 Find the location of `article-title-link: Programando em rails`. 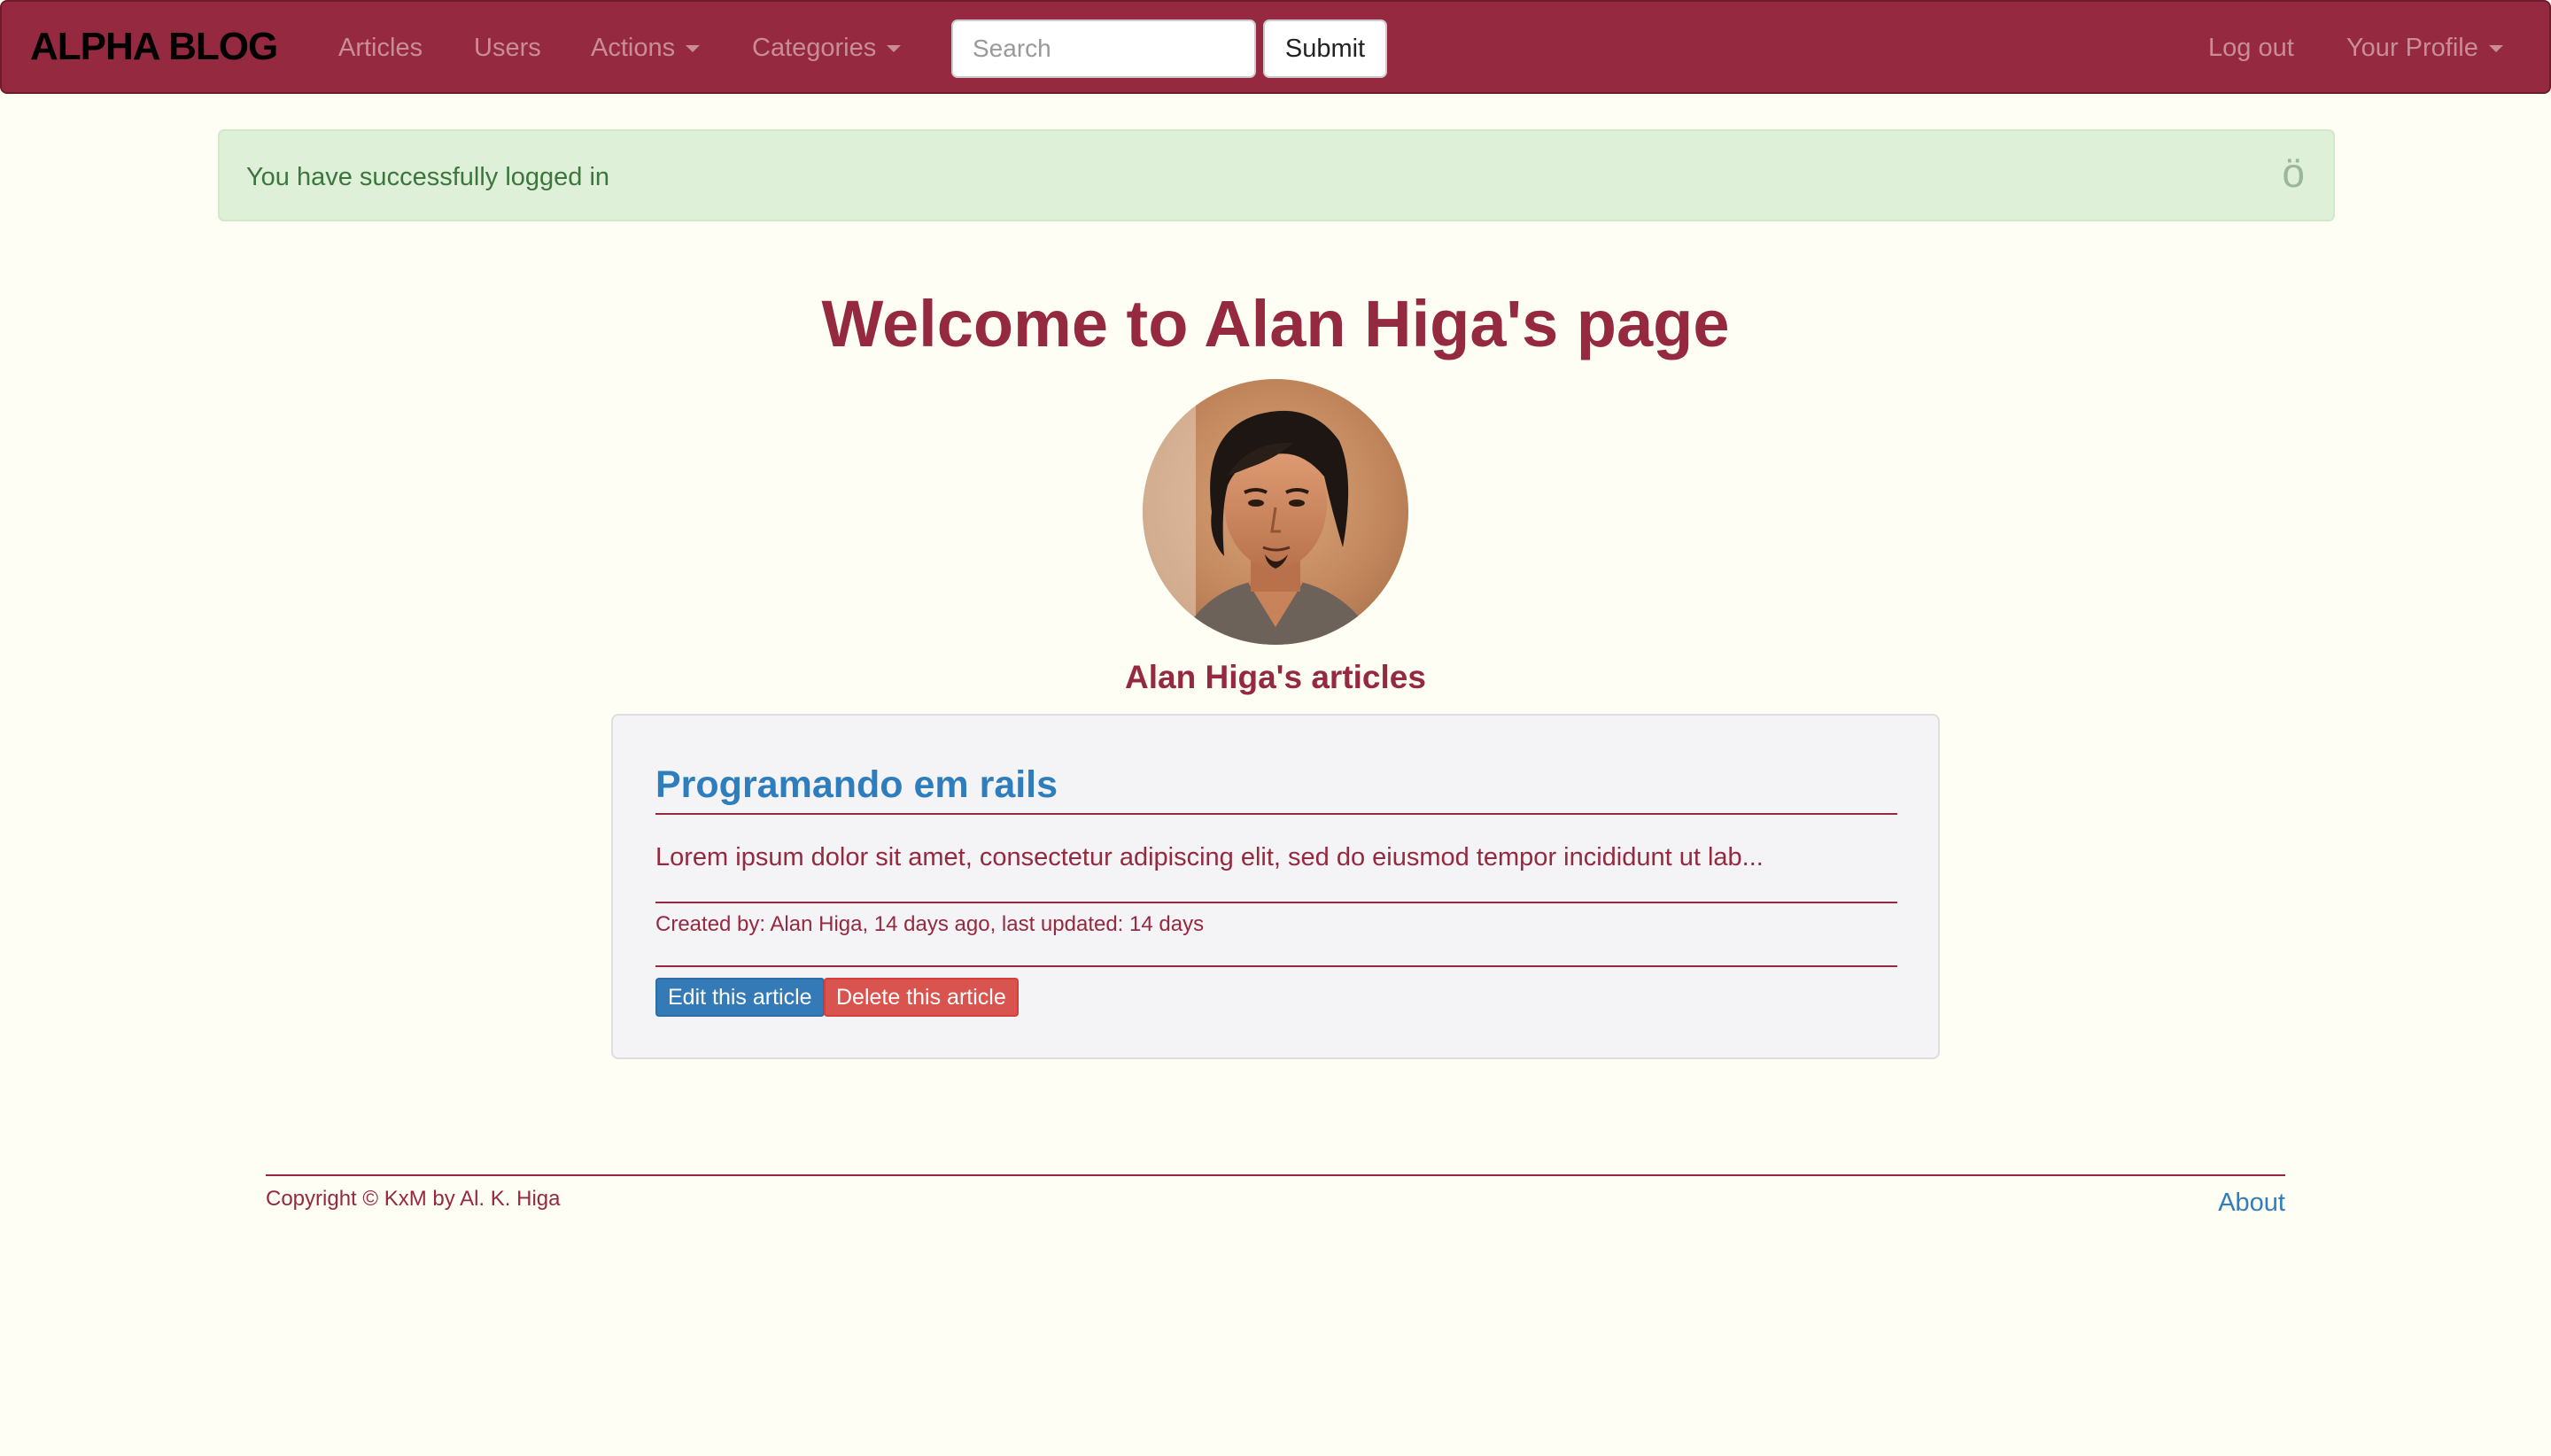

article-title-link: Programando em rails is located at coordinates (856, 785).